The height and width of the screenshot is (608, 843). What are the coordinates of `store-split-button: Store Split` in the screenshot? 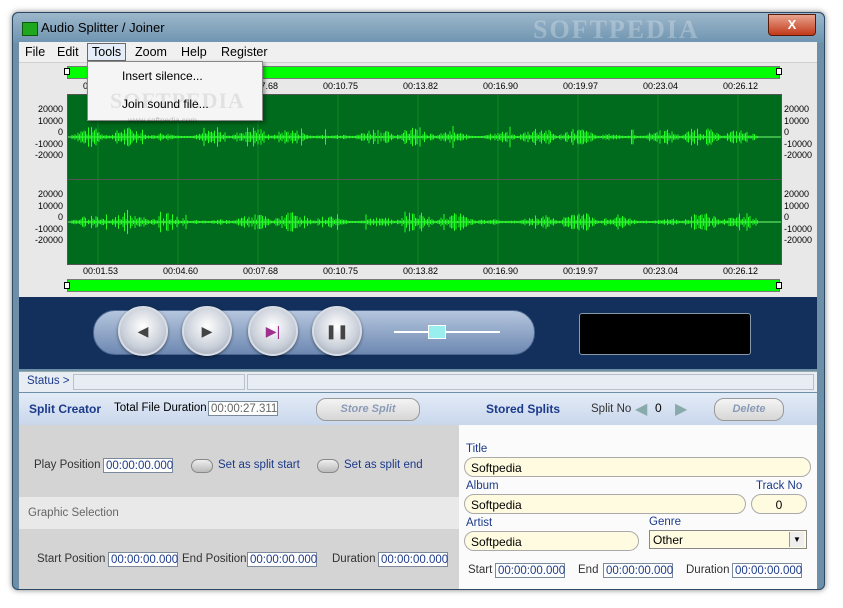 It's located at (368, 409).